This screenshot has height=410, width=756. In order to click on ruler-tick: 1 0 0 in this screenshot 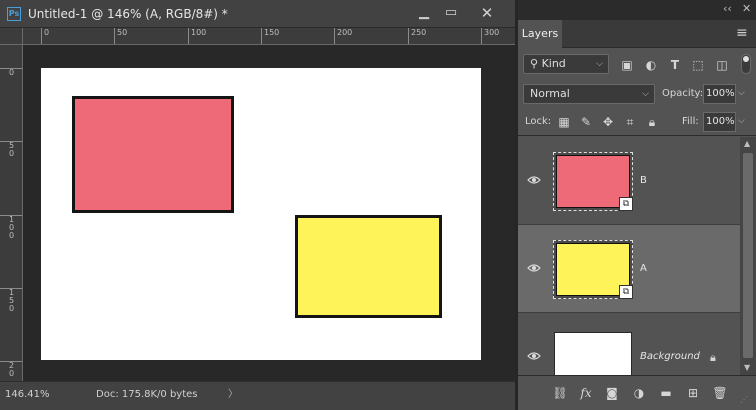, I will do `click(11, 227)`.